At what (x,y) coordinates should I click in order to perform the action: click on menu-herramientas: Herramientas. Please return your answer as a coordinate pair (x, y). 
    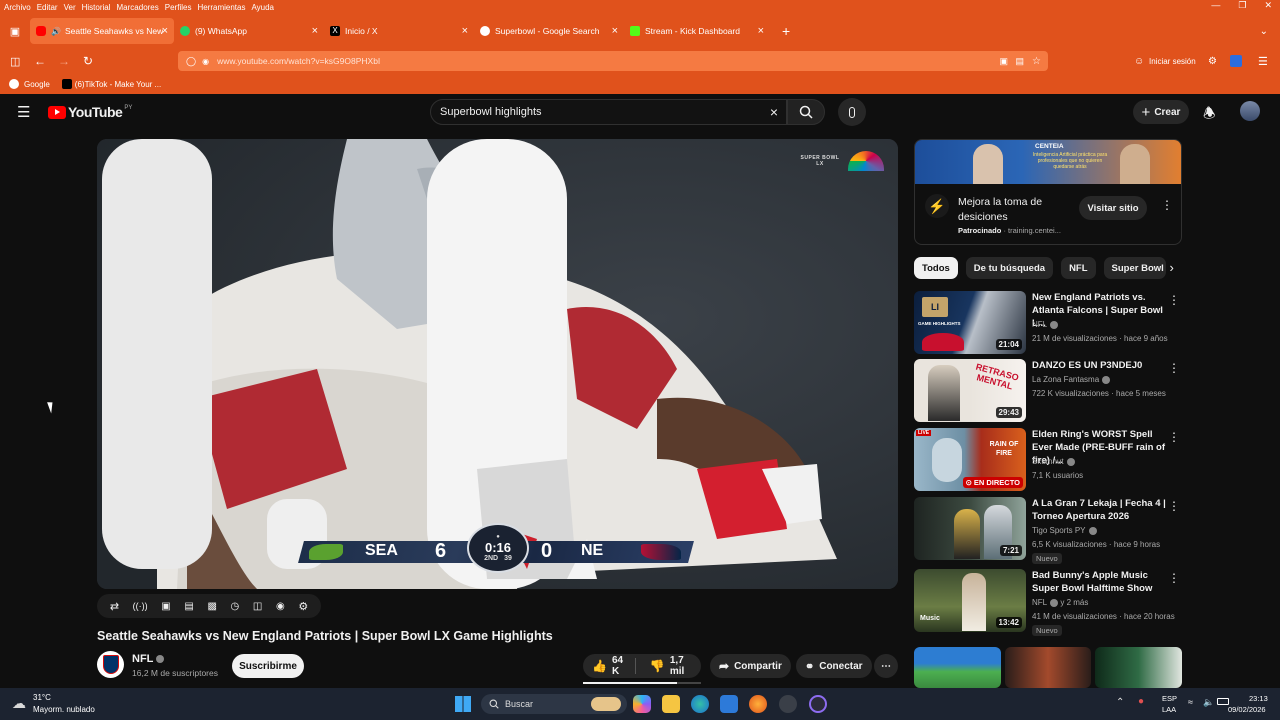
    Looking at the image, I should click on (221, 7).